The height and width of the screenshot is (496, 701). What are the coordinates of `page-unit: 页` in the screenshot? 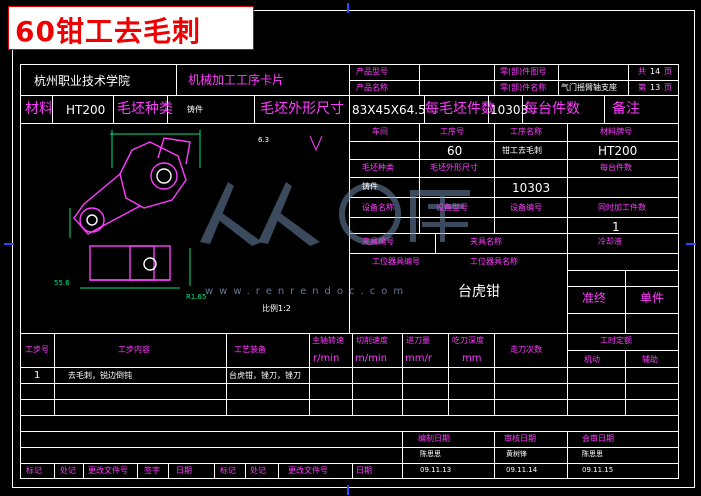 It's located at (668, 87).